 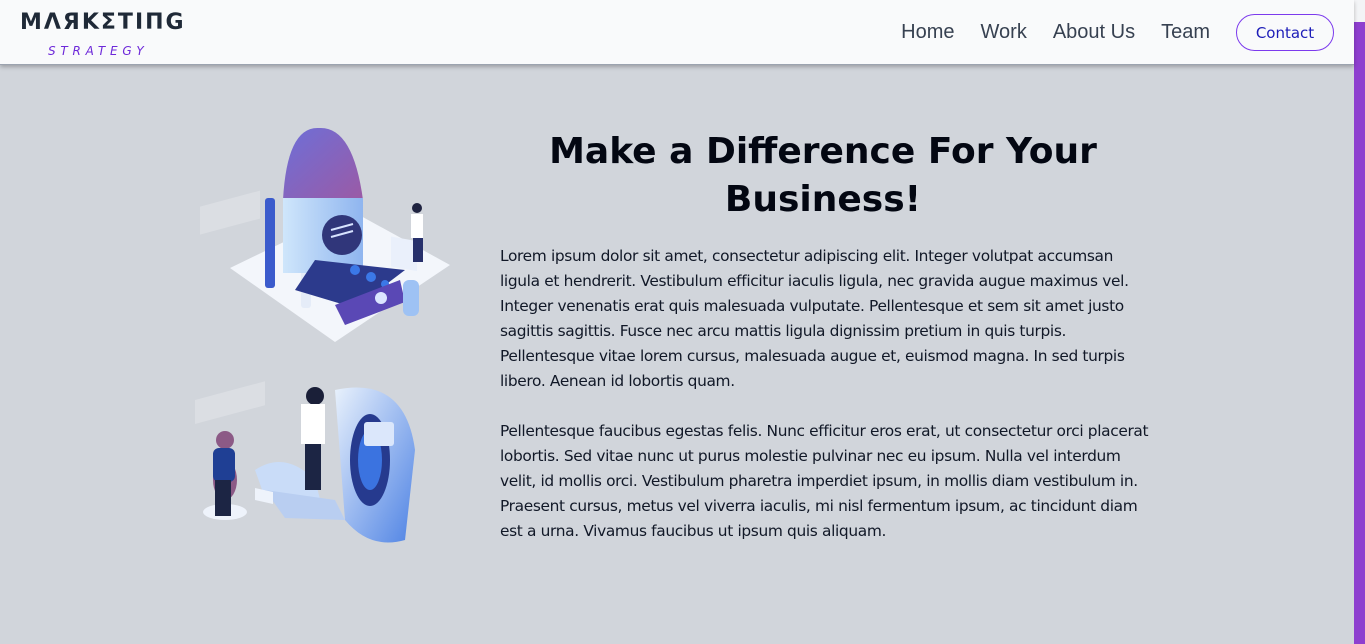 What do you see at coordinates (98, 51) in the screenshot?
I see `brand-tagline: STRATEGY` at bounding box center [98, 51].